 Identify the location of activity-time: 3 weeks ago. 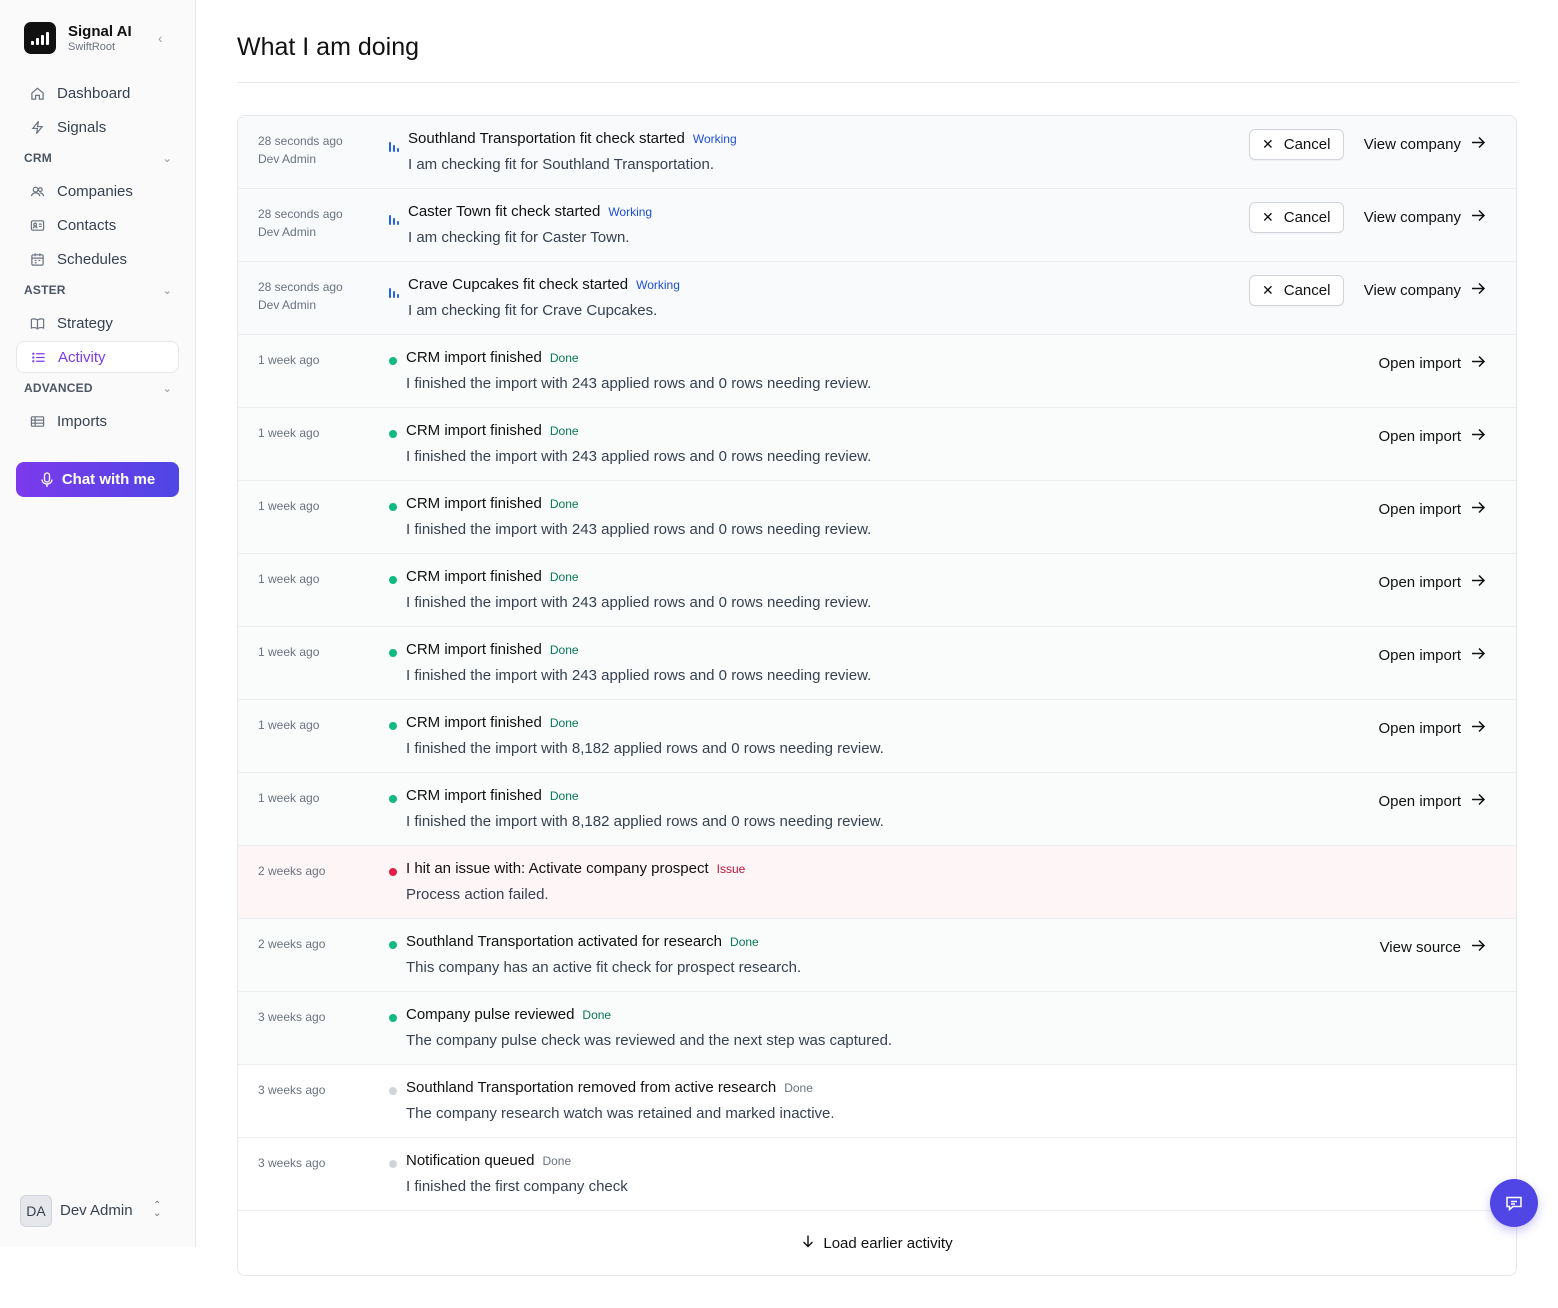
(292, 1090).